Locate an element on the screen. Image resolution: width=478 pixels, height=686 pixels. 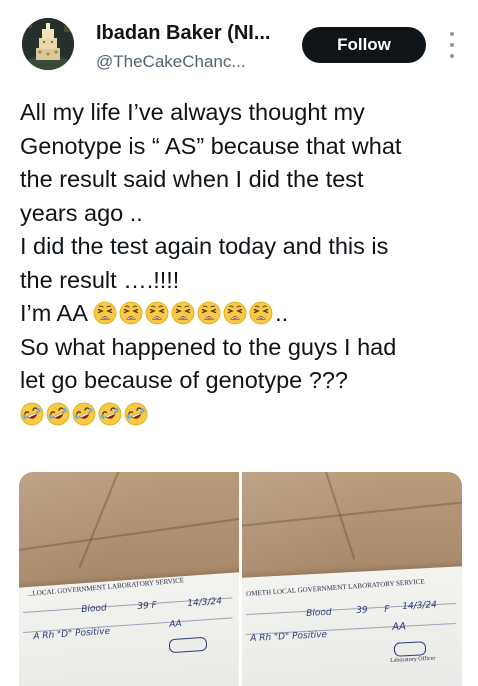
tweet-line-emoji: I’m AA .. is located at coordinates (242, 314).